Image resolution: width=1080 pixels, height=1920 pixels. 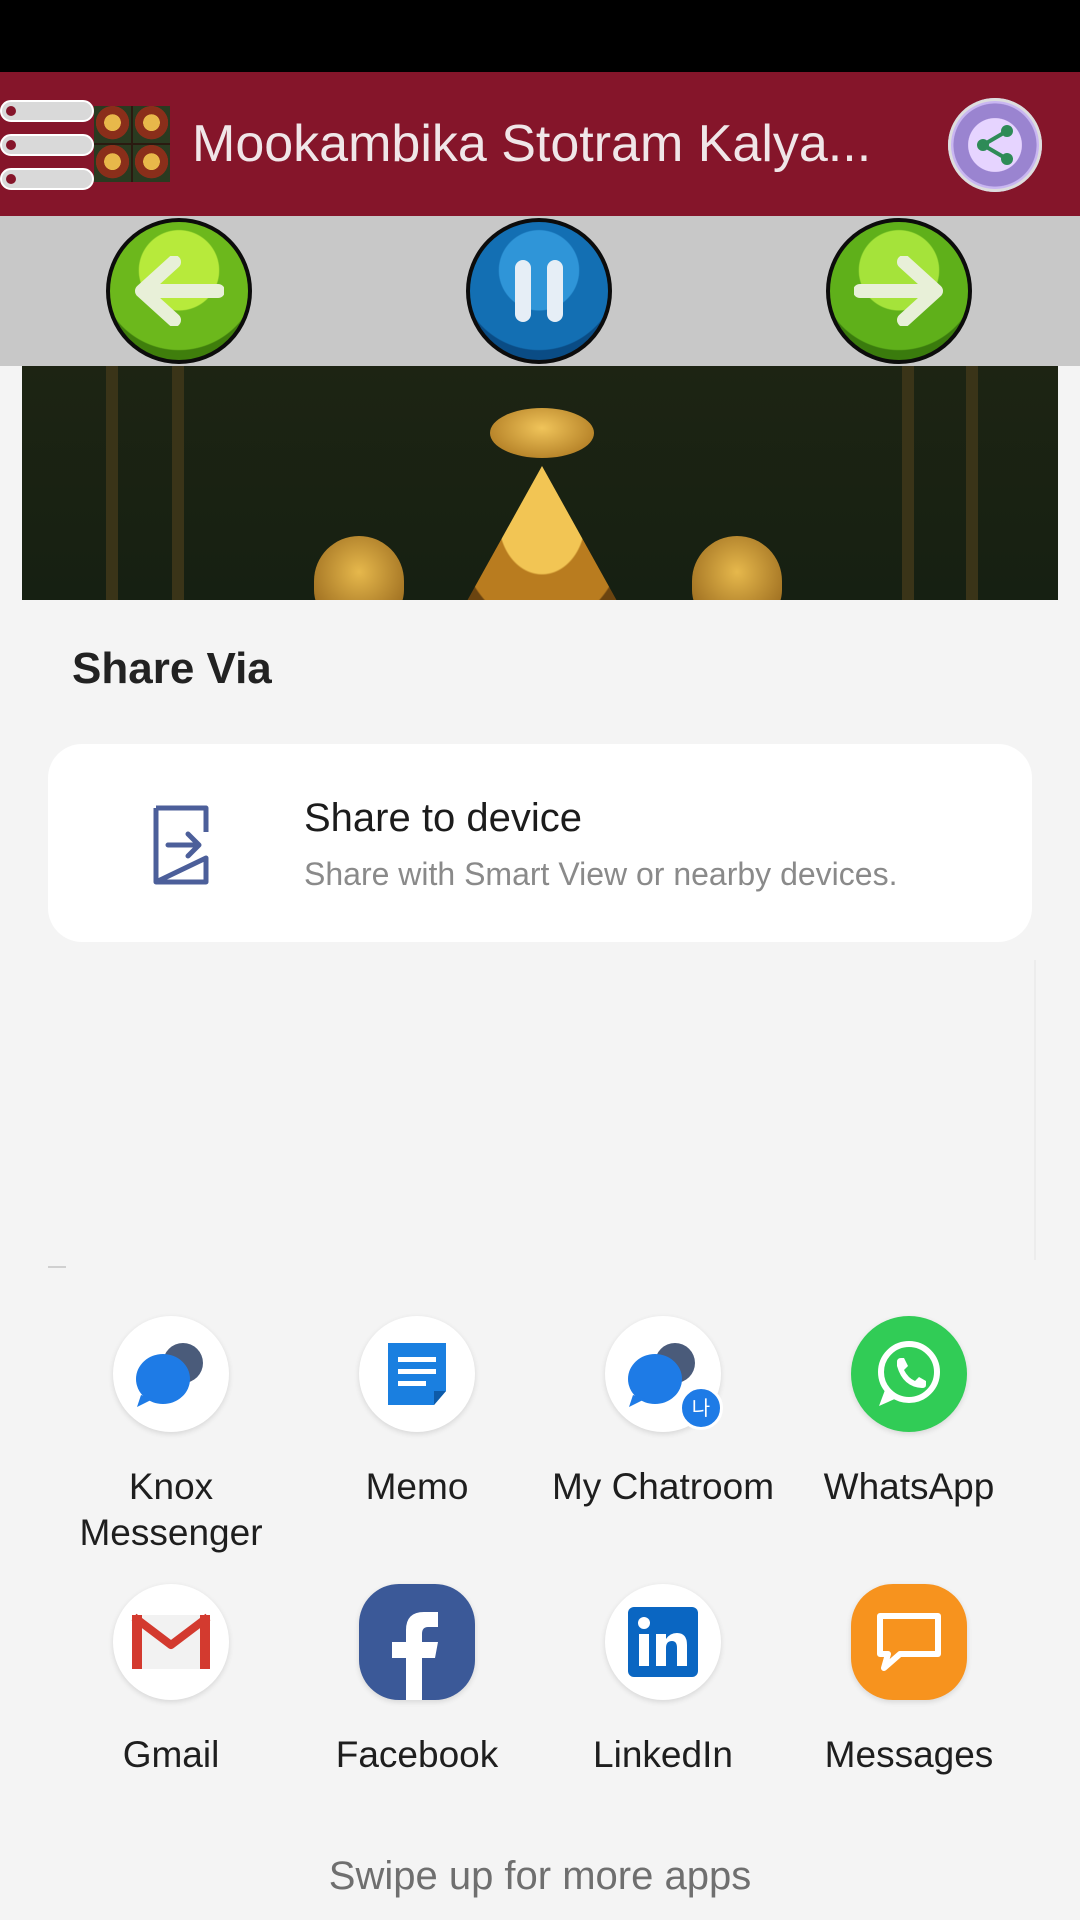 I want to click on share-app-messages: Messages, so click(x=909, y=1681).